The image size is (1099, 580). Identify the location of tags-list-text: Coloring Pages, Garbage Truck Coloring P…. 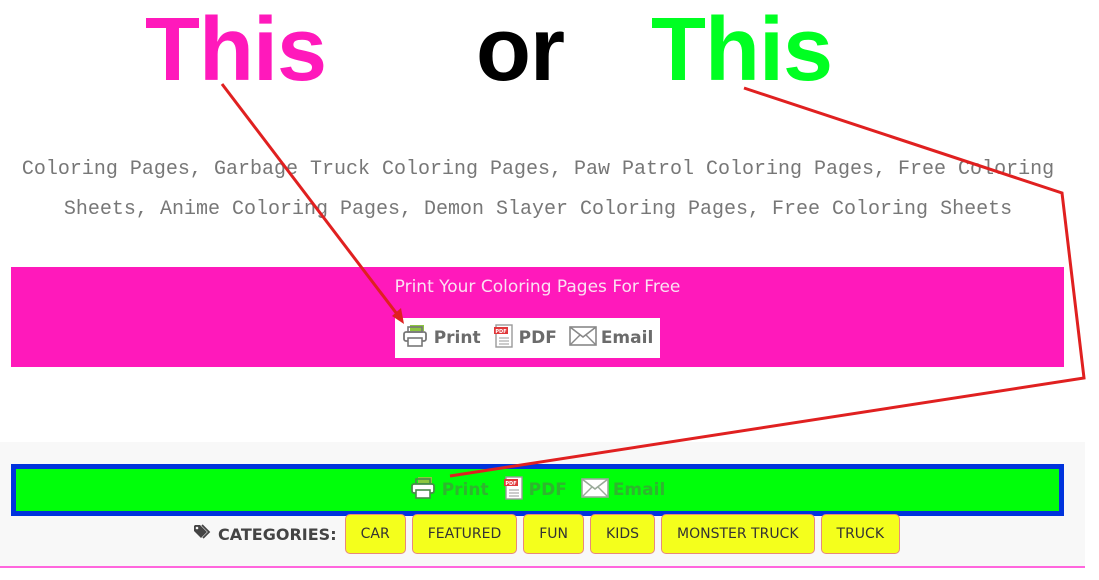
(538, 189).